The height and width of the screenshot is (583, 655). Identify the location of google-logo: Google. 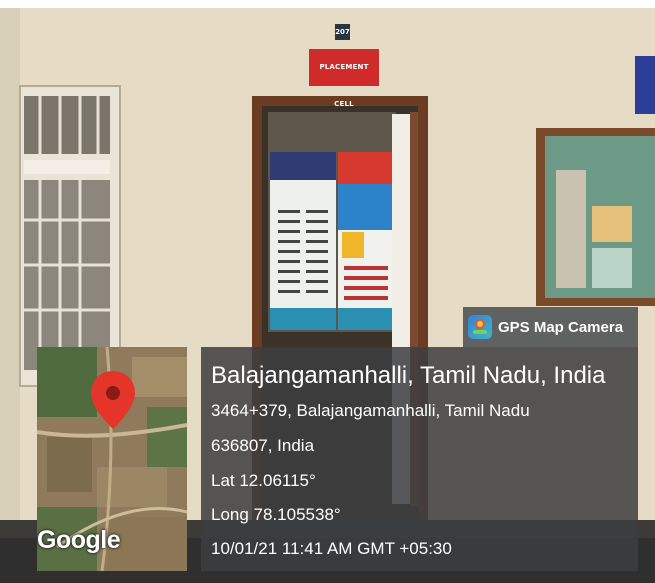
(79, 540).